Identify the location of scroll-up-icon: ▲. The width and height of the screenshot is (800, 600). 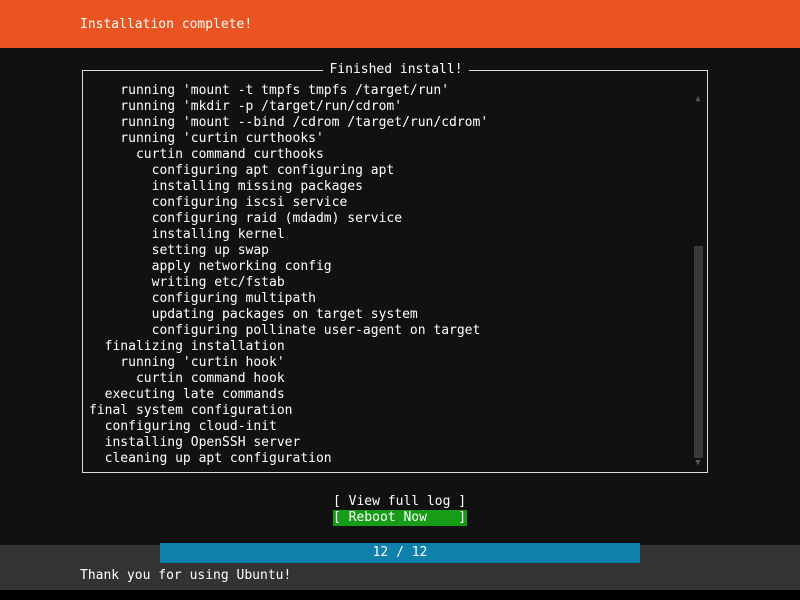
(698, 99).